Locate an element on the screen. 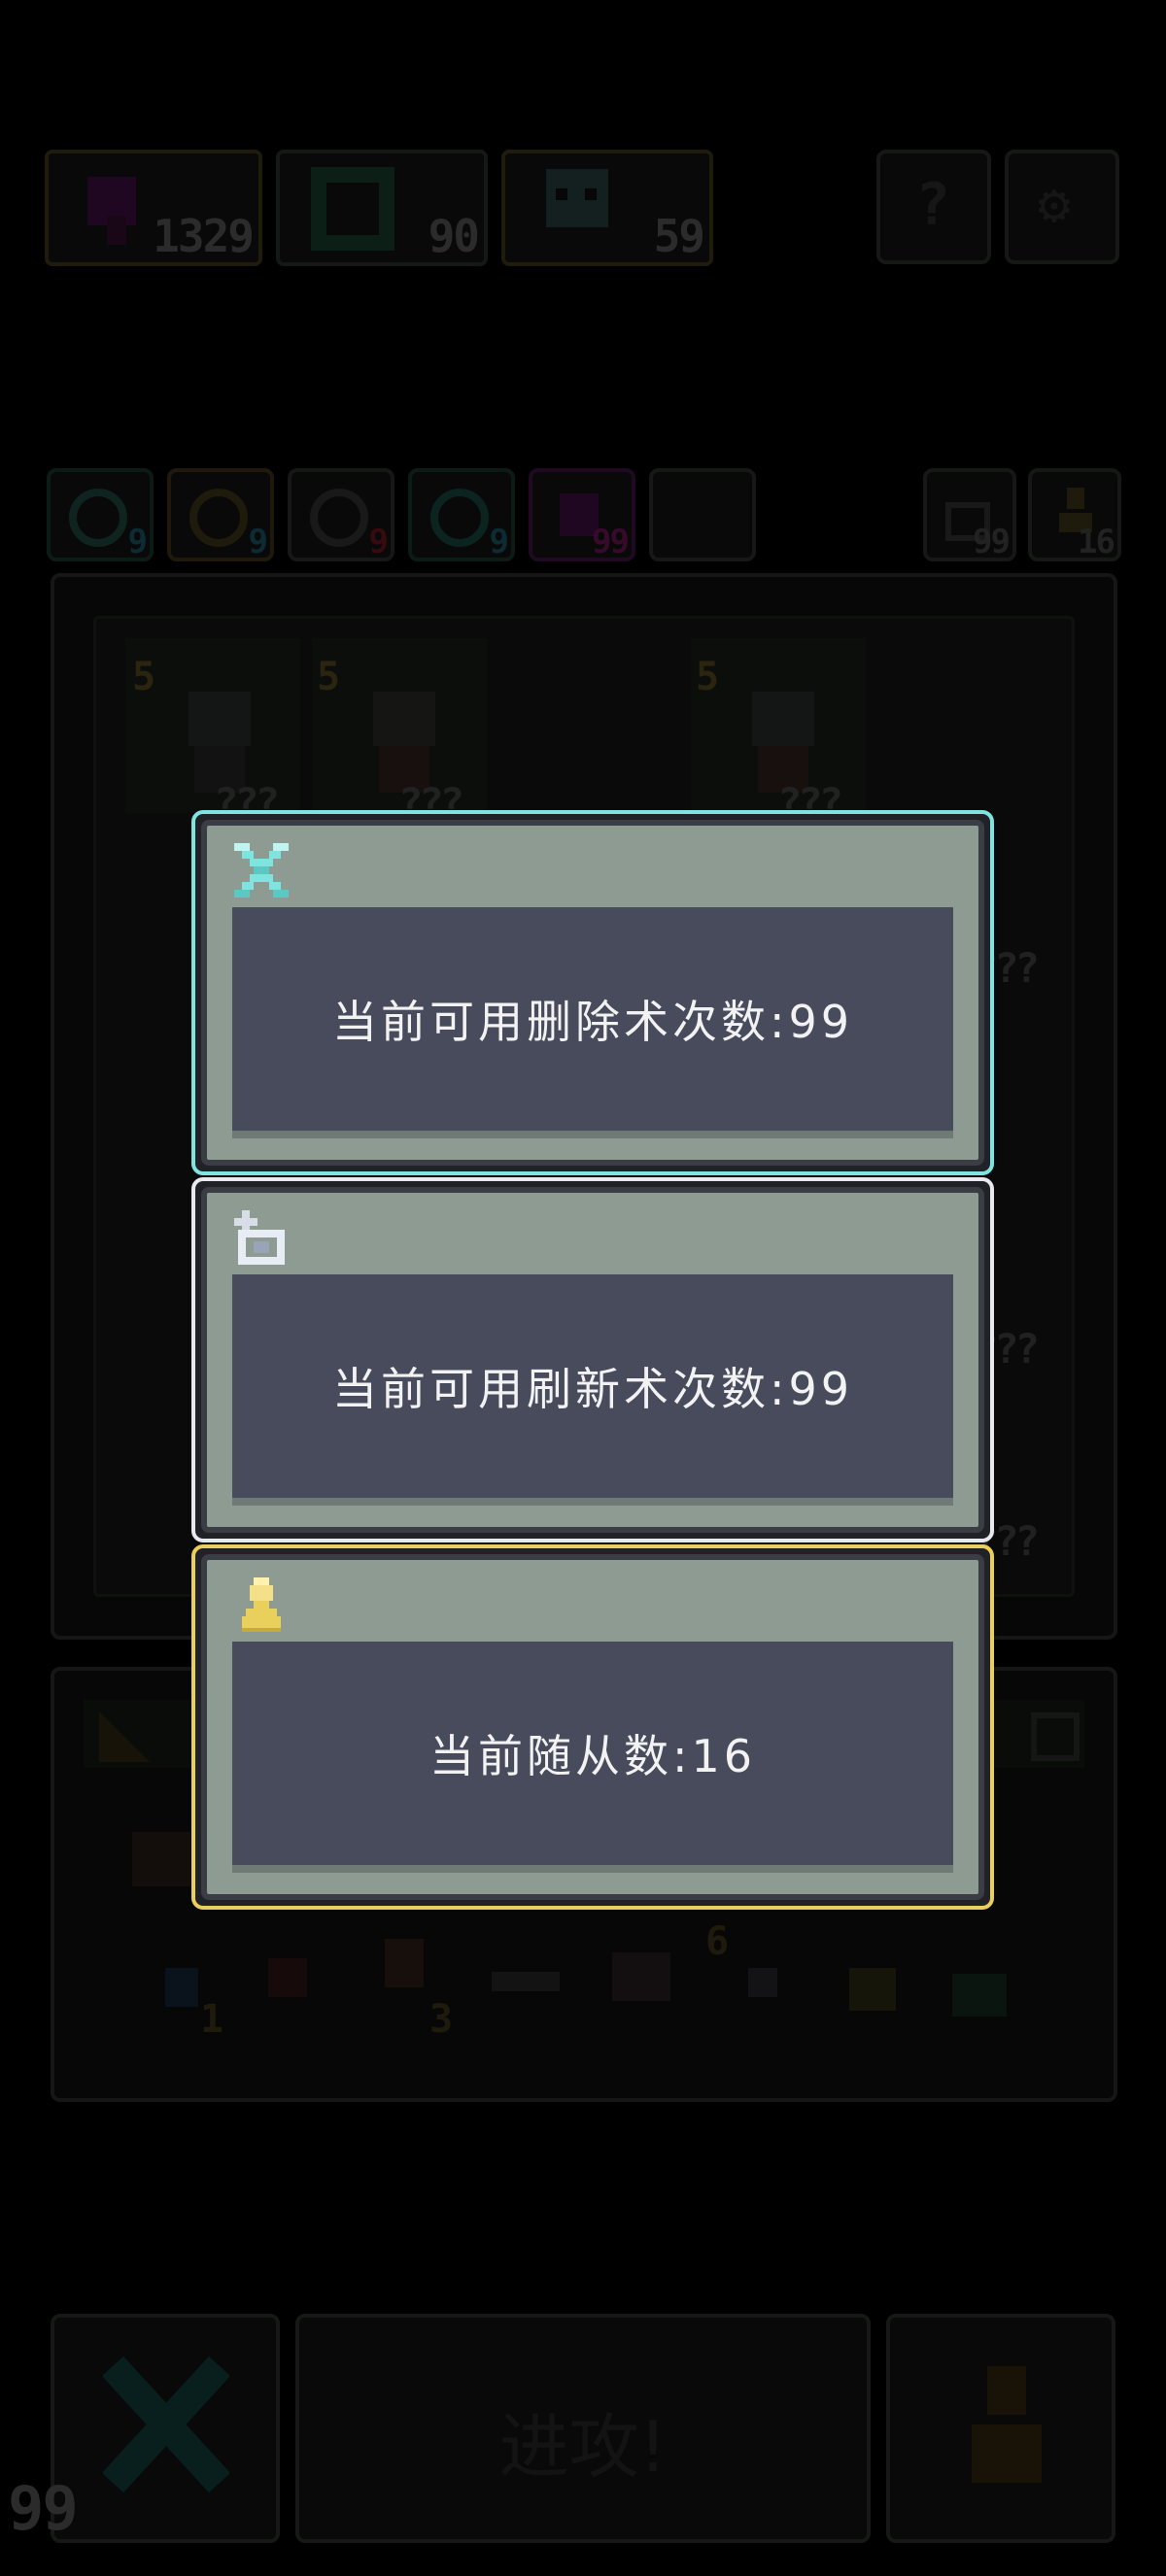  refresh-icon is located at coordinates (259, 1237).